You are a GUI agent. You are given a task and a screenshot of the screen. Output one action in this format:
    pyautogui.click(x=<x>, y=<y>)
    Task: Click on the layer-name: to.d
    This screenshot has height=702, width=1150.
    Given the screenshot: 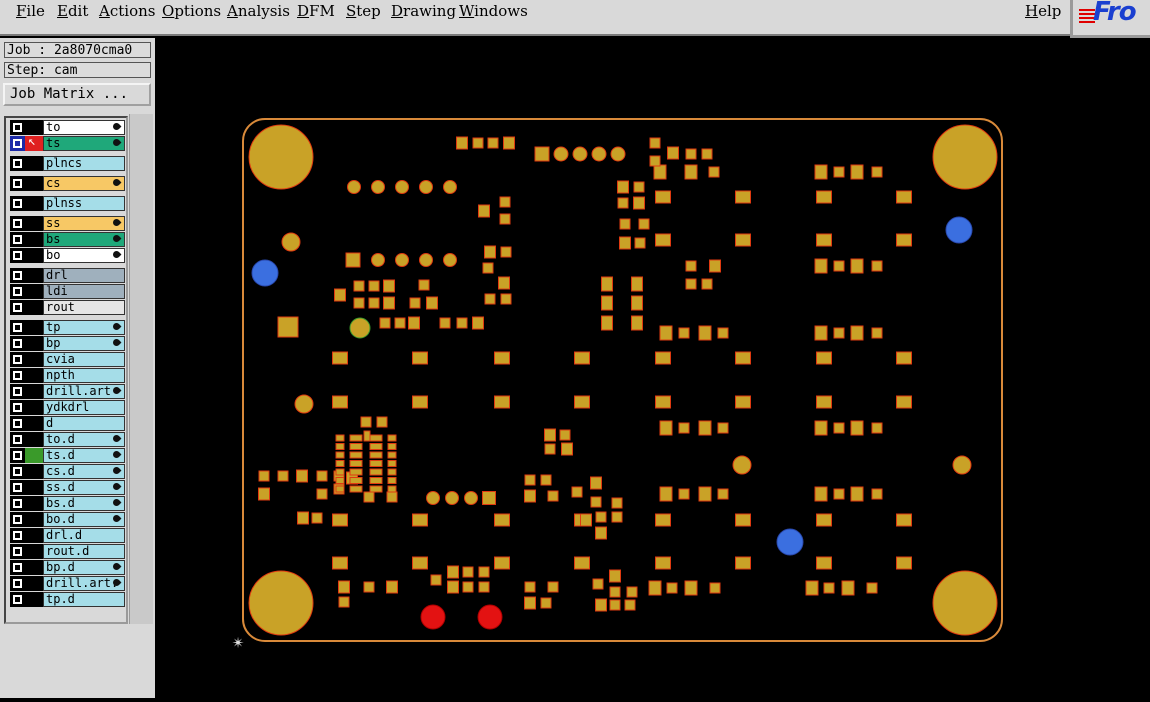 What is the action you would take?
    pyautogui.click(x=84, y=439)
    